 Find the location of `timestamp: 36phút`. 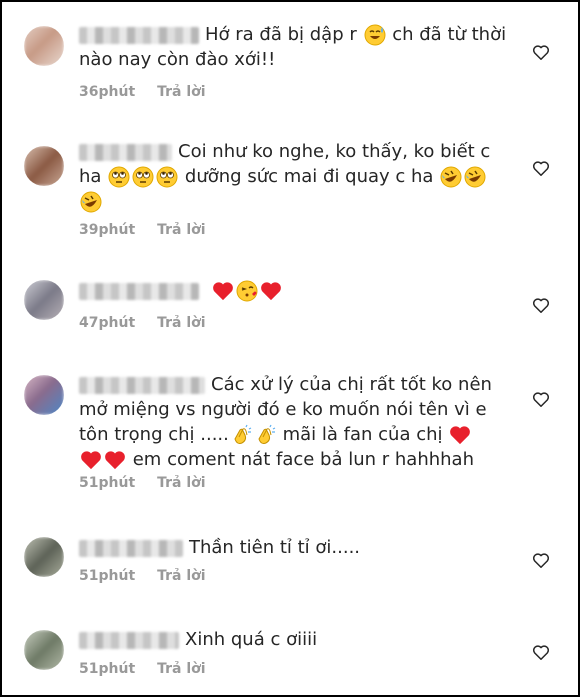

timestamp: 36phút is located at coordinates (107, 92).